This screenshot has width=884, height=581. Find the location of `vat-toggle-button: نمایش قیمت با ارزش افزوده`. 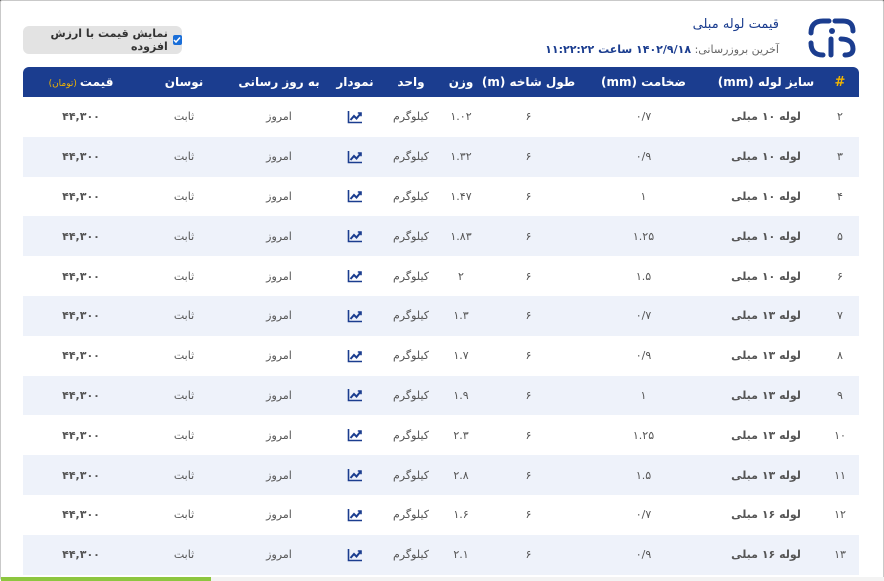

vat-toggle-button: نمایش قیمت با ارزش افزوده is located at coordinates (102, 40).